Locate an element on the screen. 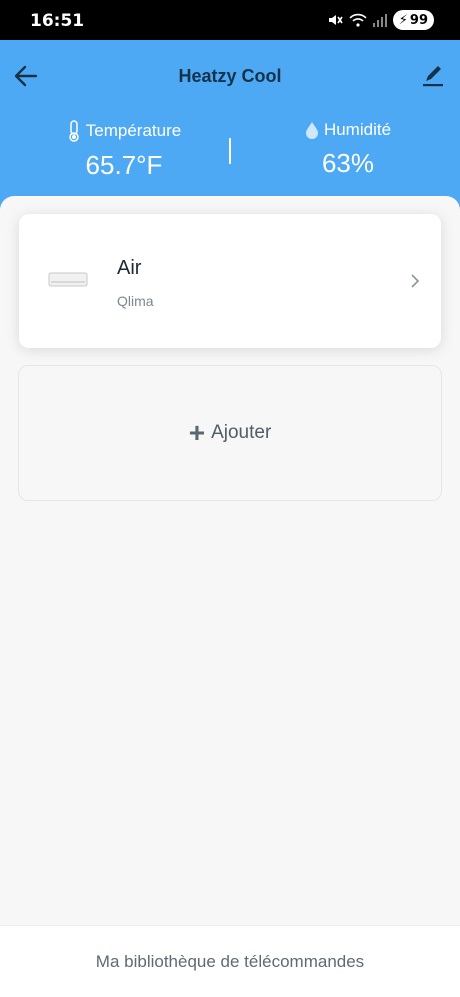 The image size is (460, 997). mute-icon is located at coordinates (335, 20).